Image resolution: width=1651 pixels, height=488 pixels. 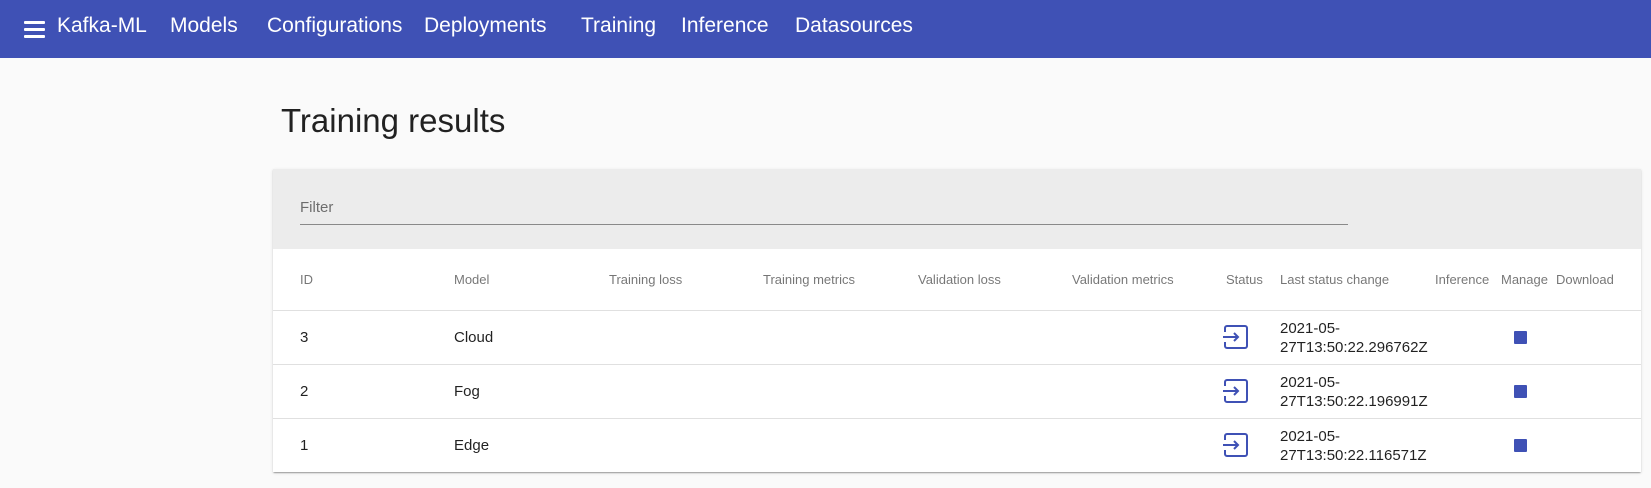 I want to click on filter-area, so click(x=957, y=209).